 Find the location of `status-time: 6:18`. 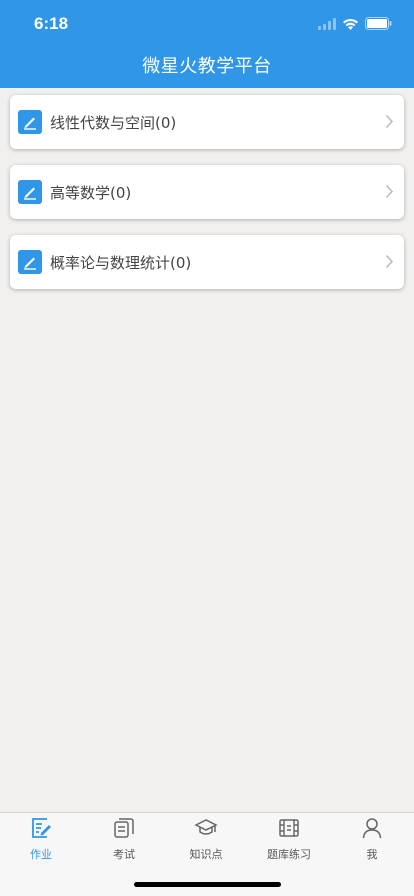

status-time: 6:18 is located at coordinates (51, 23).